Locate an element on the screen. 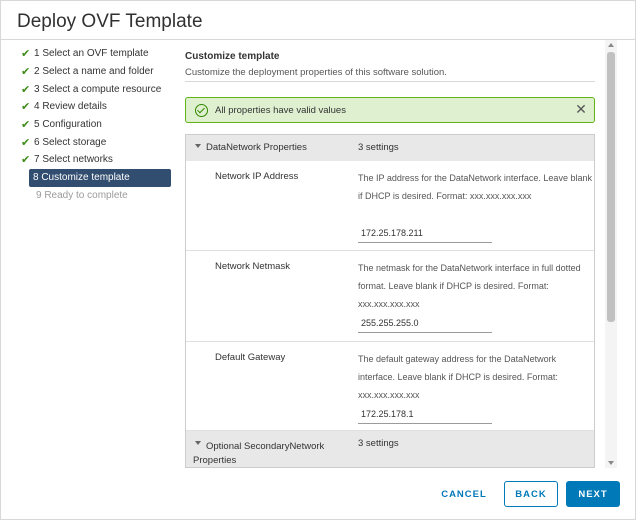 The height and width of the screenshot is (520, 636). step-label: 2 Select a name and folder is located at coordinates (94, 72).